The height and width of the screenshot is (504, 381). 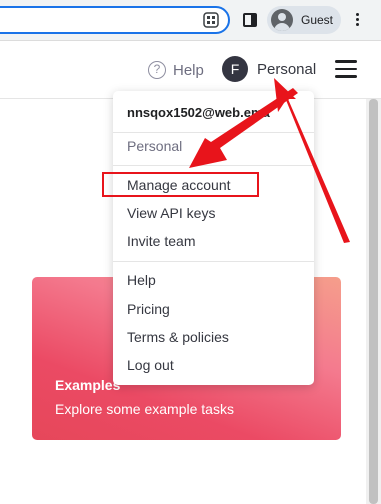 I want to click on browser-toolbar: Guest, so click(x=190, y=20).